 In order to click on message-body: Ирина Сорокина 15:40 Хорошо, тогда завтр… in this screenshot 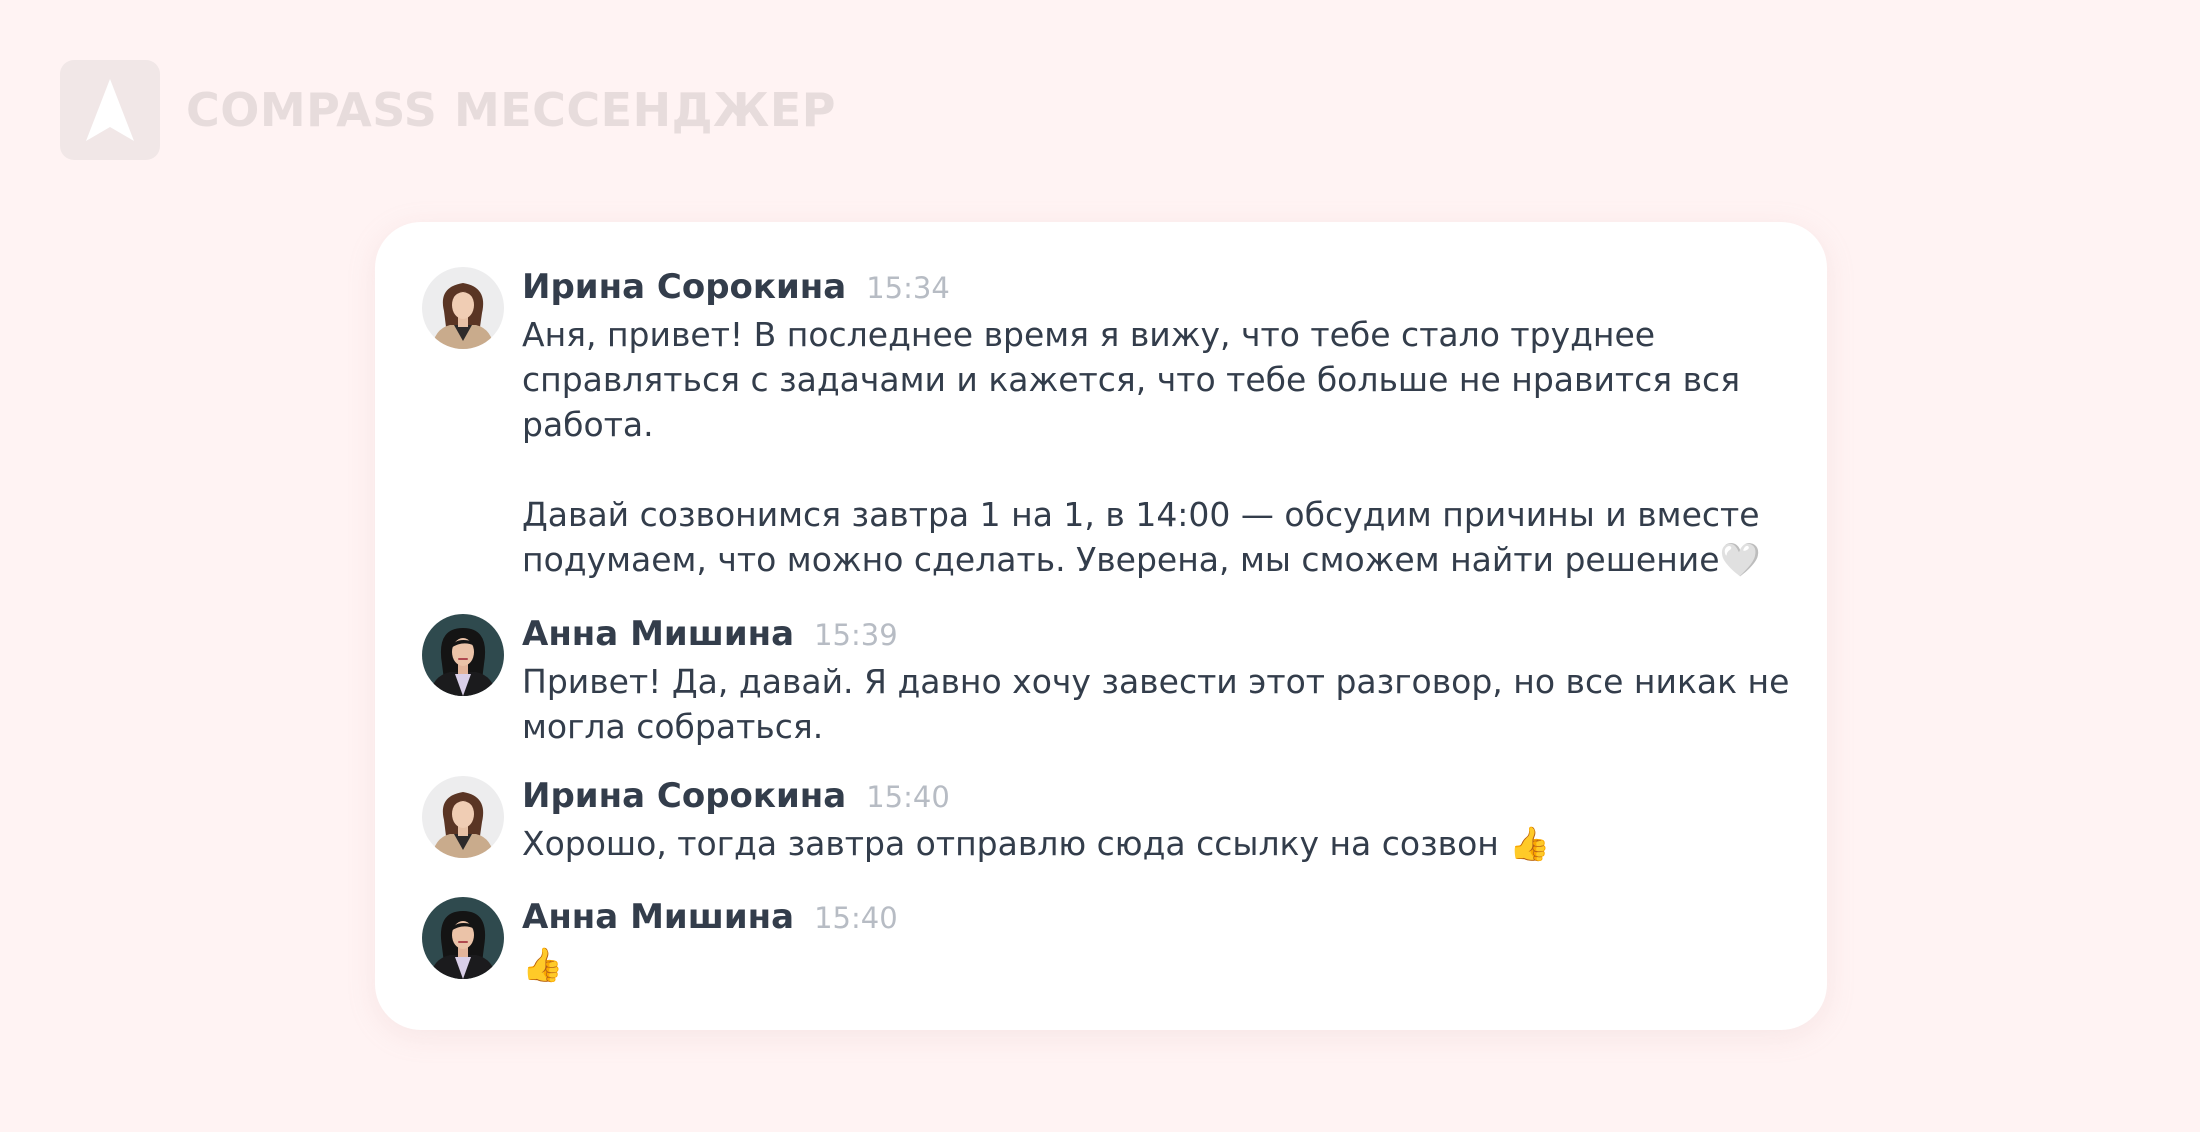, I will do `click(1162, 821)`.